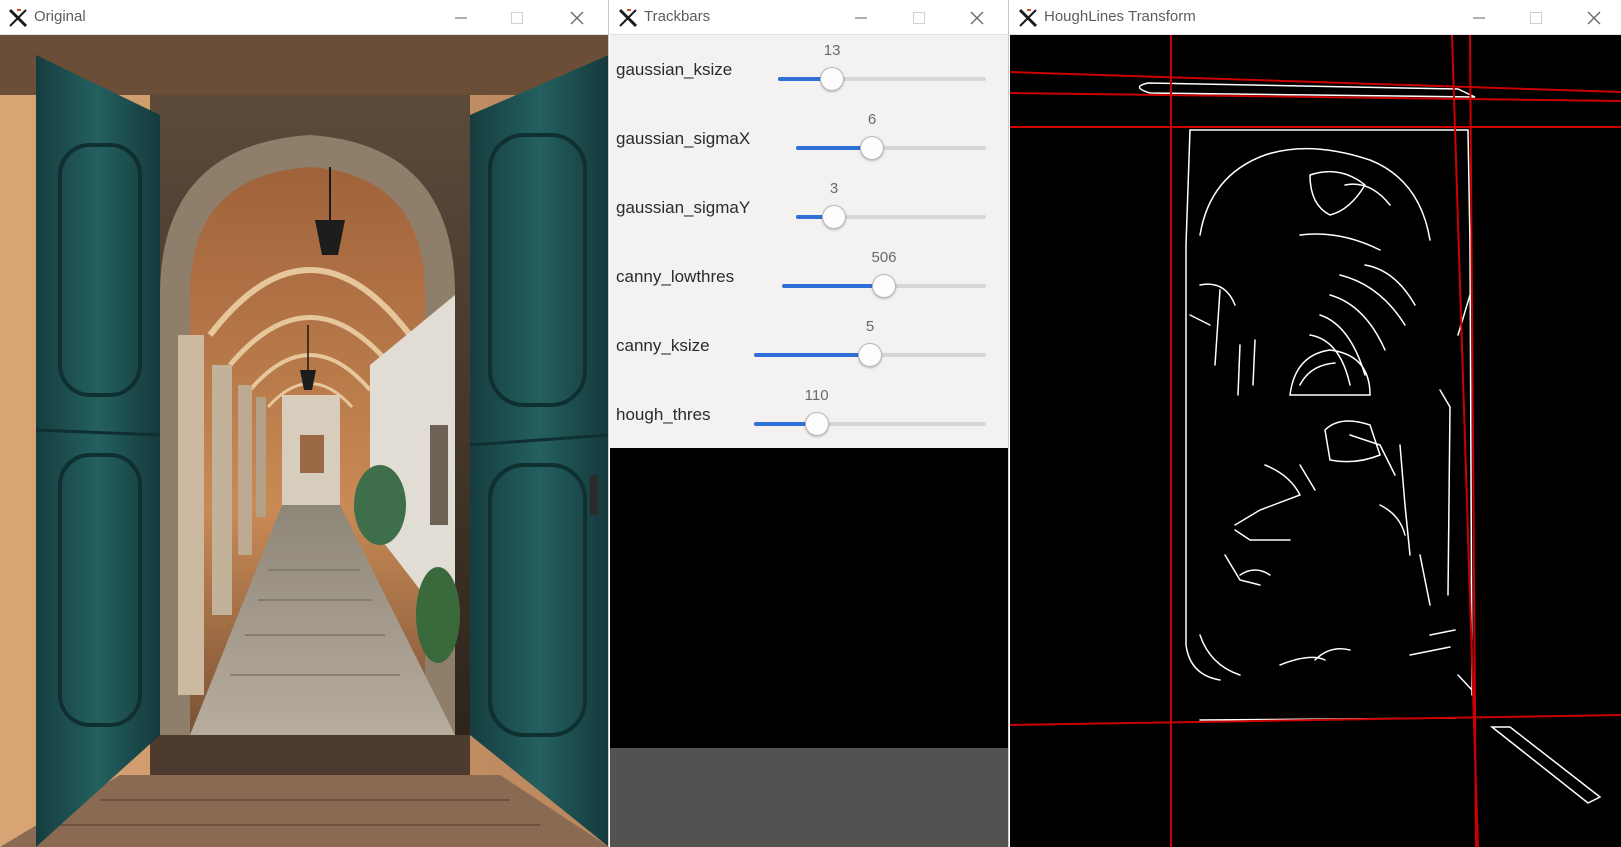 The width and height of the screenshot is (1621, 847). I want to click on trackbar-value: 506, so click(884, 257).